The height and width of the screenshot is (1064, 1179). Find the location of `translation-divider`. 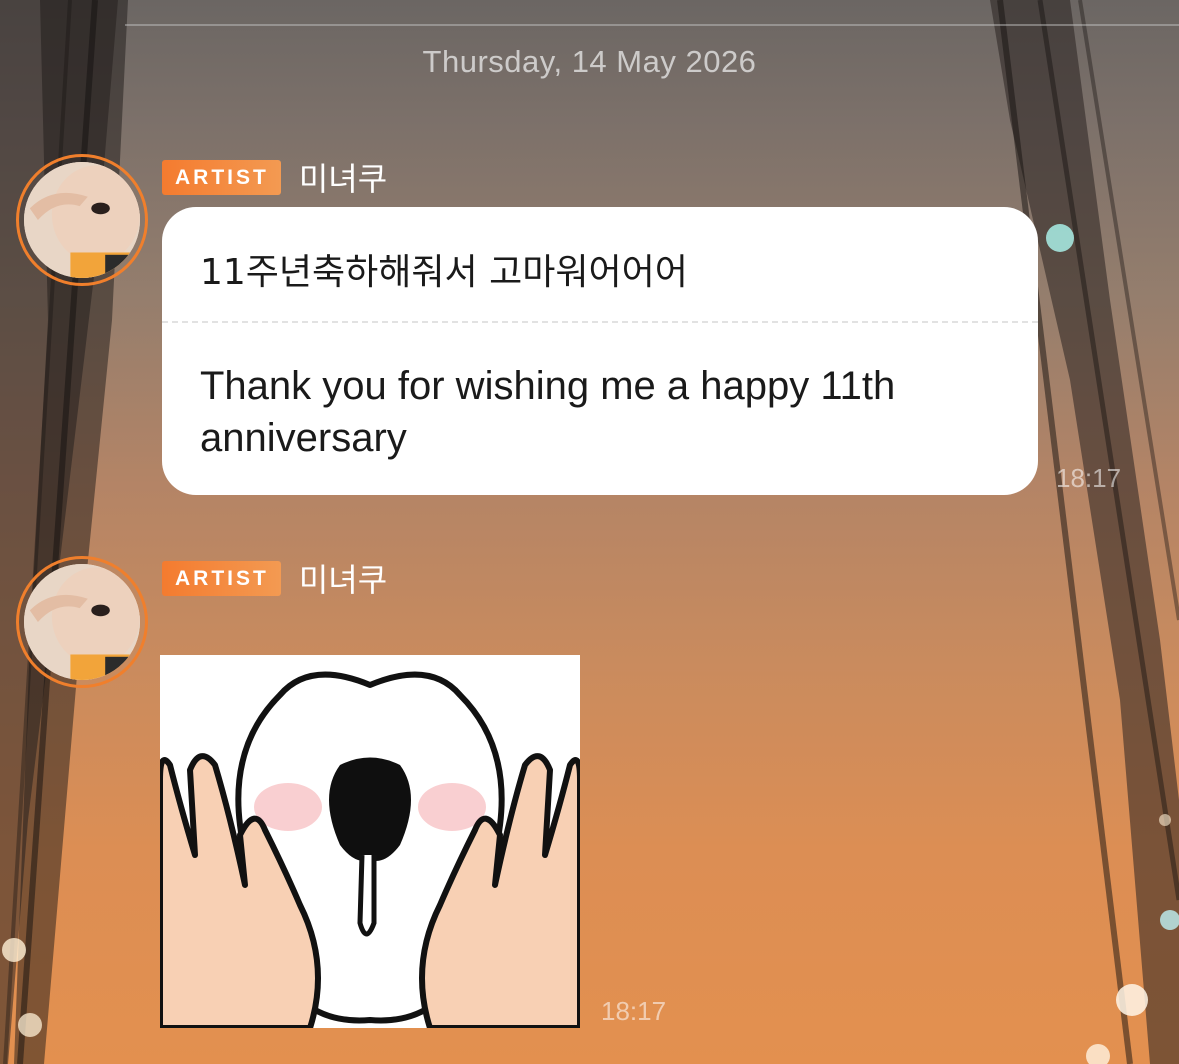

translation-divider is located at coordinates (600, 322).